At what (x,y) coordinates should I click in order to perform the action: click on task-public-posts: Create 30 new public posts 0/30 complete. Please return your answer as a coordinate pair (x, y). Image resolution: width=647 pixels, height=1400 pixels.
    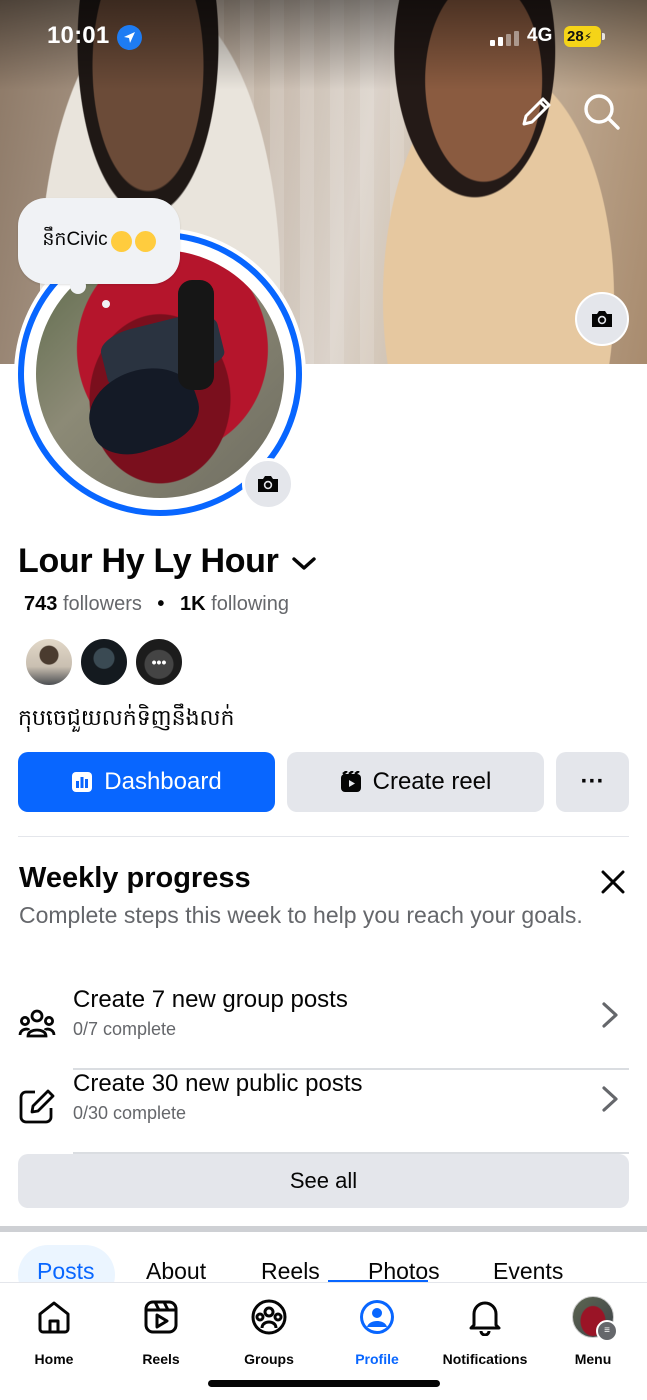
    Looking at the image, I should click on (323, 1112).